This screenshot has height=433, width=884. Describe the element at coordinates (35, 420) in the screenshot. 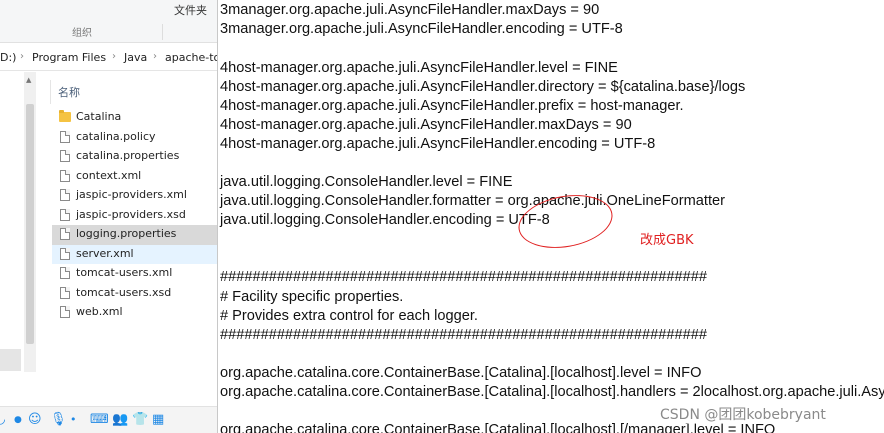

I see `smile-icon: ☺` at that location.